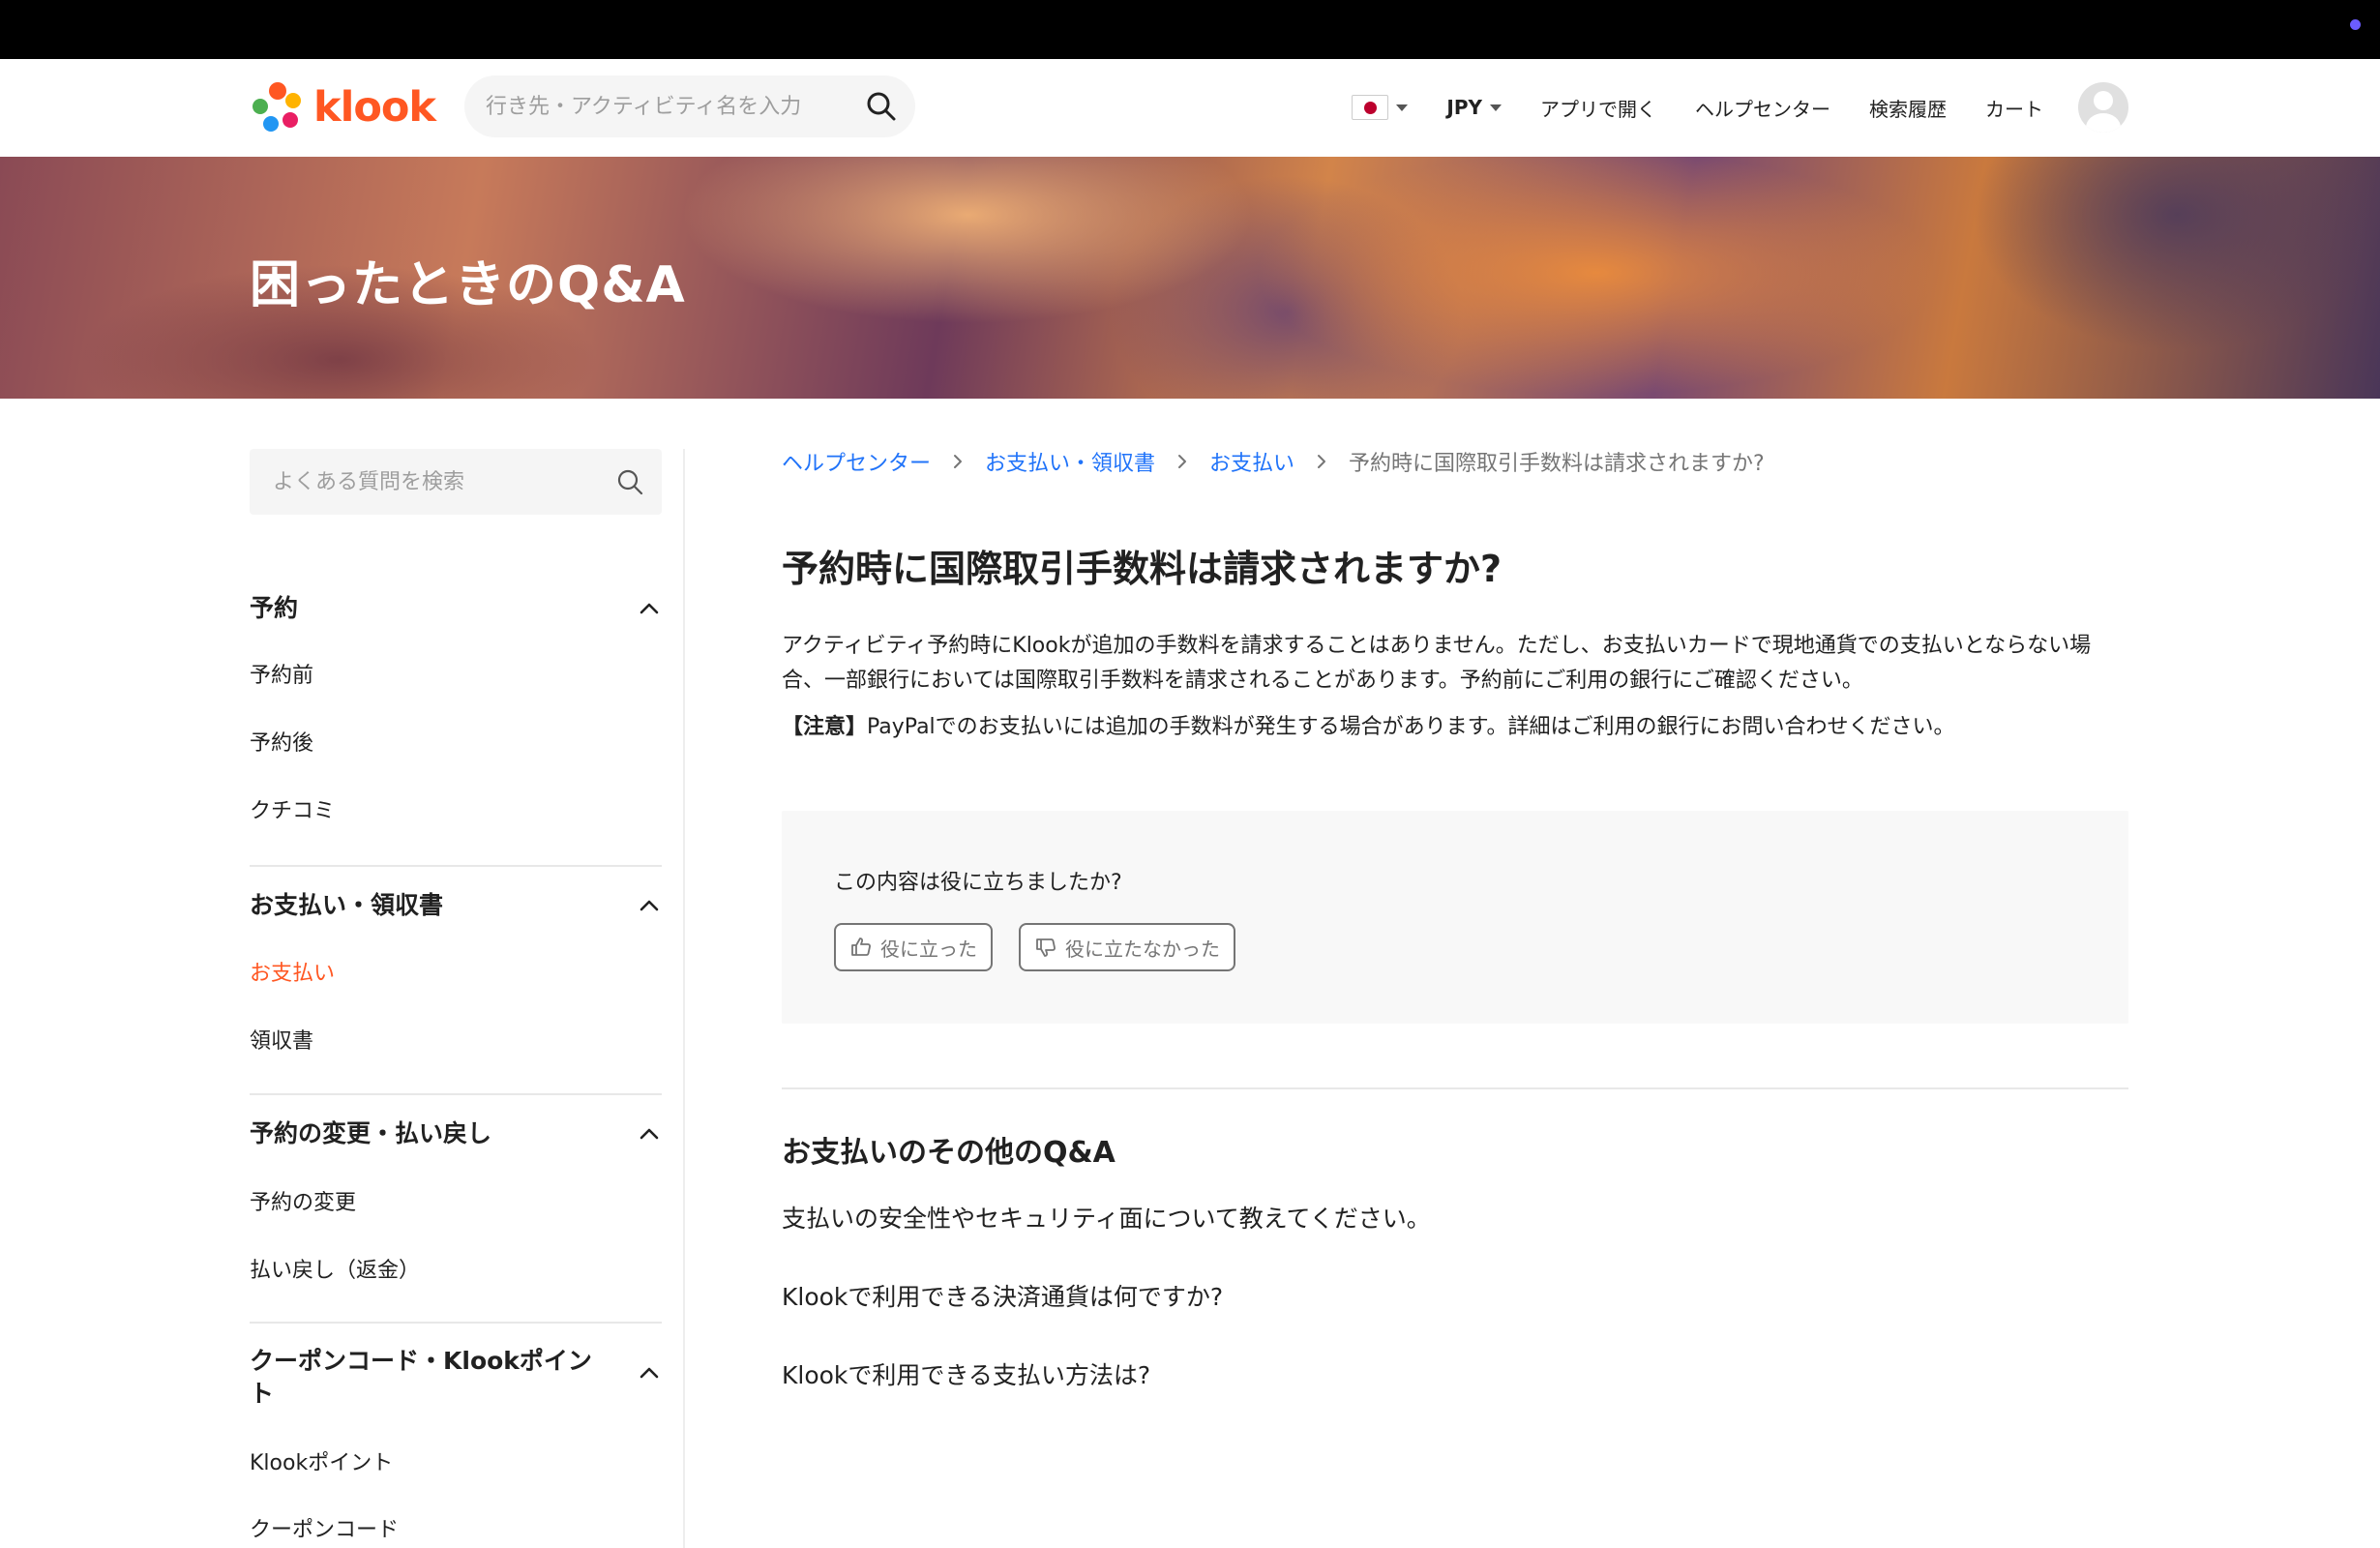 The image size is (2380, 1548). Describe the element at coordinates (468, 285) in the screenshot. I see `page-title: 困ったときのQ&A` at that location.